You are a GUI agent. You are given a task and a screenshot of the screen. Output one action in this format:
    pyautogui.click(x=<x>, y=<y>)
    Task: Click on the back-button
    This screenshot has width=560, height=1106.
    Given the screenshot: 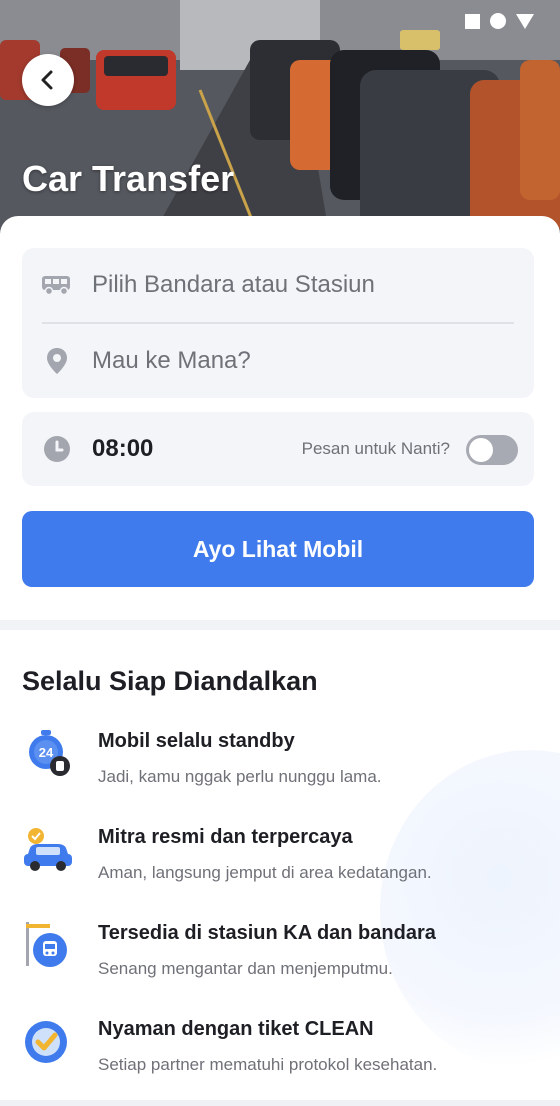 What is the action you would take?
    pyautogui.click(x=48, y=80)
    